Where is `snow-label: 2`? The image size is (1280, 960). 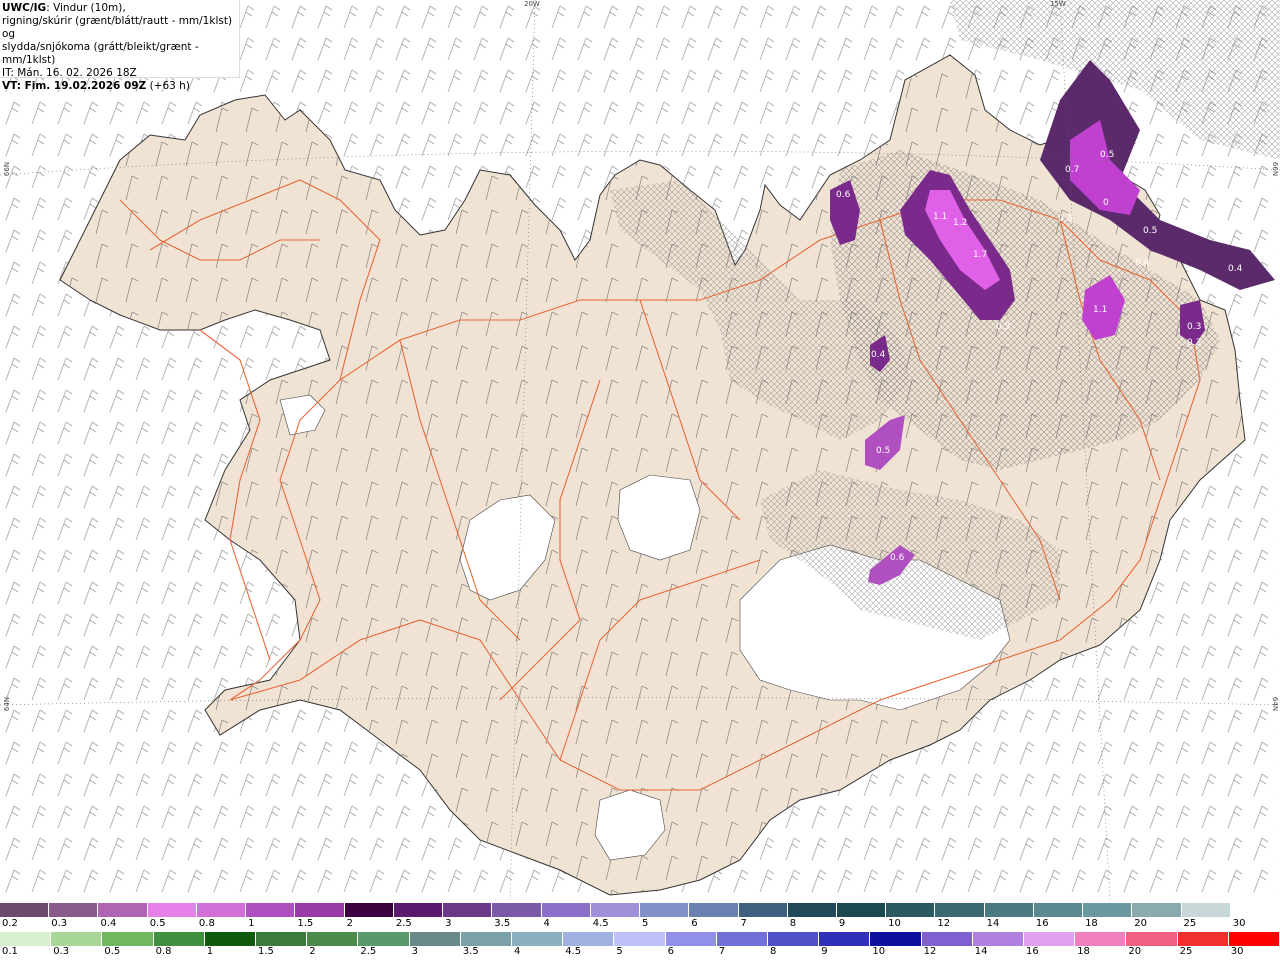 snow-label: 2 is located at coordinates (349, 923).